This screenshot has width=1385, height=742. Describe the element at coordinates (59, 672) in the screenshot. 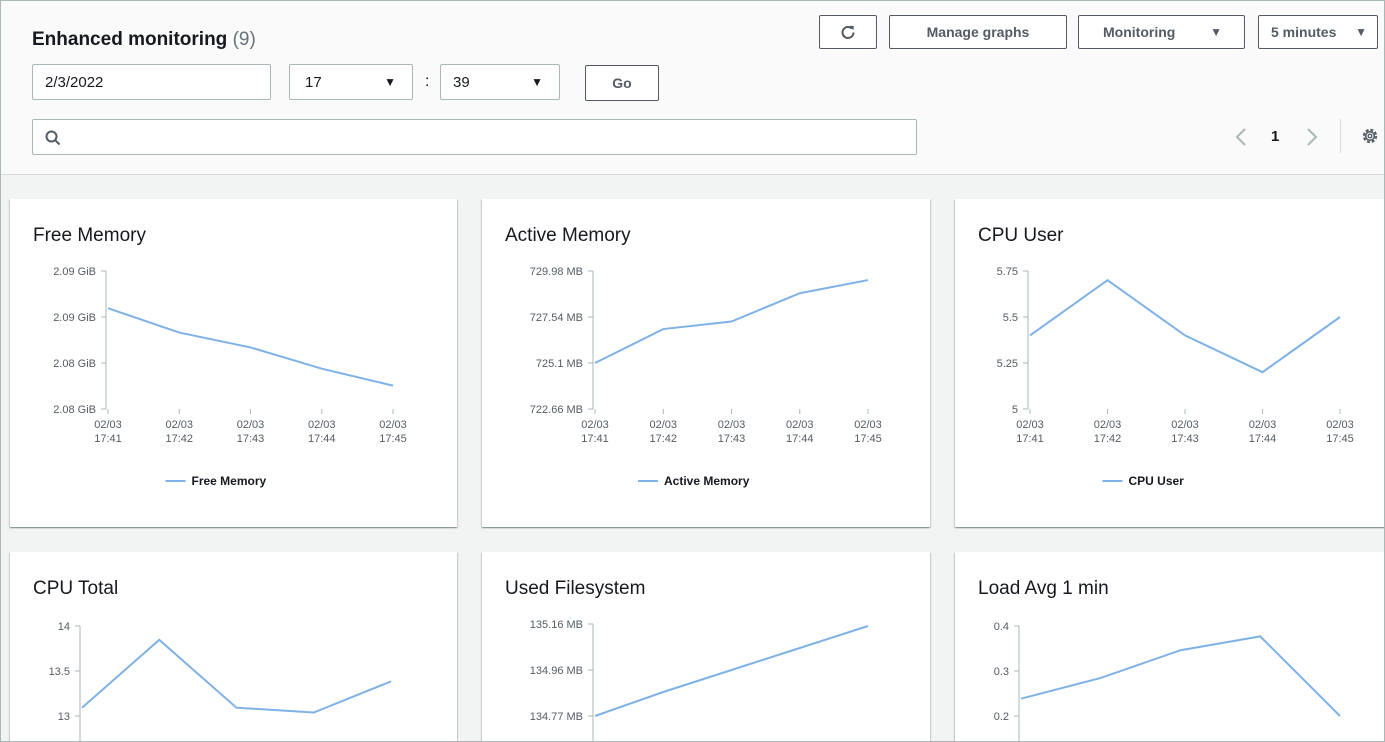

I see `y-tick-label: 13.5` at that location.